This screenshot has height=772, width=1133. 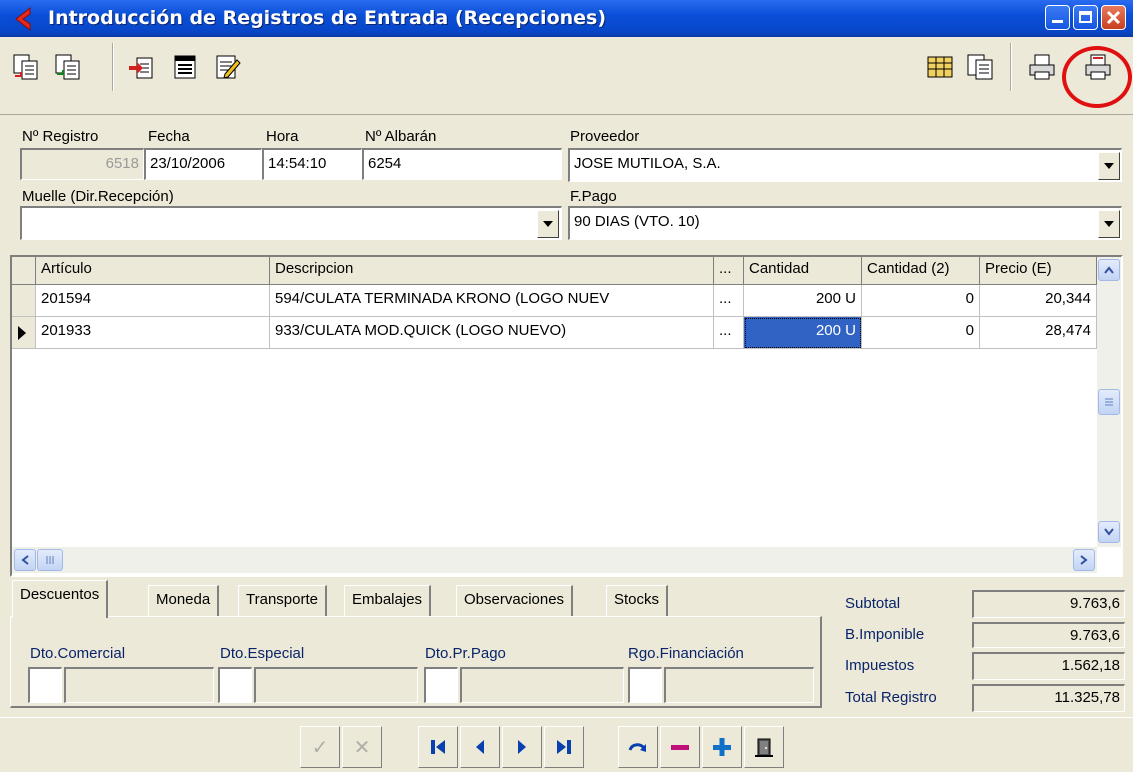 What do you see at coordinates (638, 747) in the screenshot?
I see `refresh-button` at bounding box center [638, 747].